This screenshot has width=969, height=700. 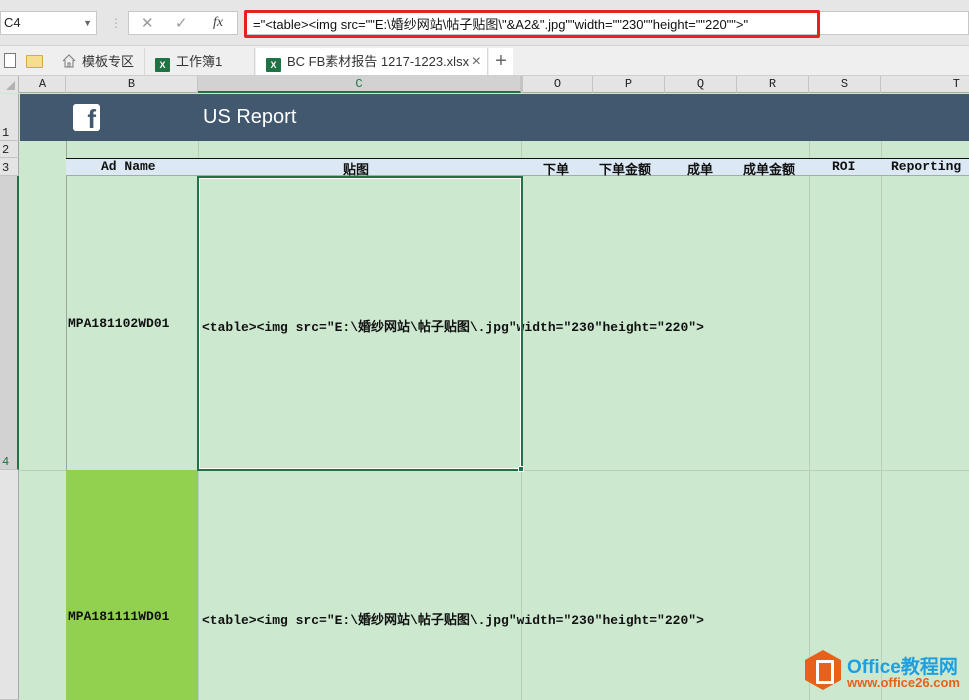 I want to click on column-header-o: O, so click(x=557, y=84).